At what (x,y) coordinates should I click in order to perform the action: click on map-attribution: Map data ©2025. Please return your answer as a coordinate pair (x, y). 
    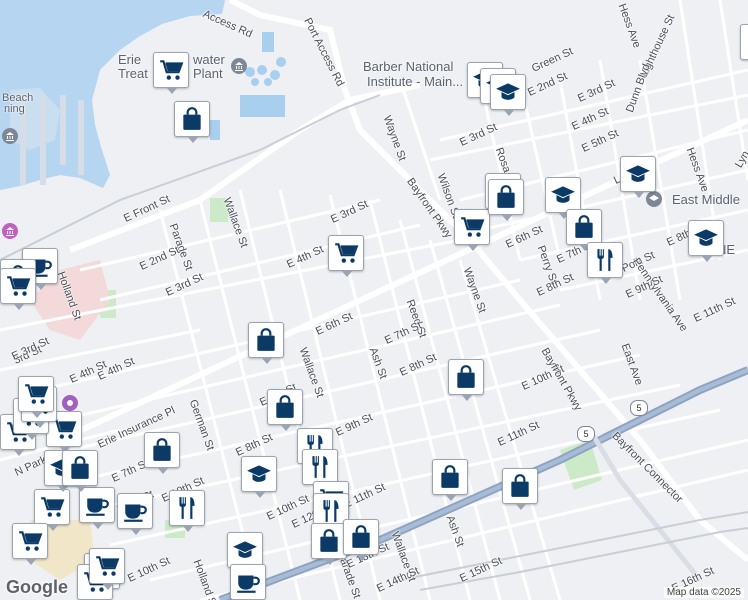
    Looking at the image, I should click on (703, 592).